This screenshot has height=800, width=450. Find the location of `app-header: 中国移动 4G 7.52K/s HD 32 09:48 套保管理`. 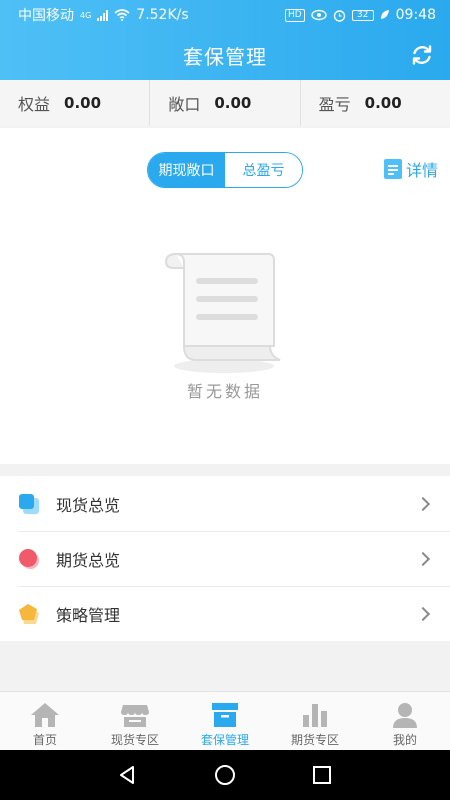

app-header: 中国移动 4G 7.52K/s HD 32 09:48 套保管理 is located at coordinates (225, 40).